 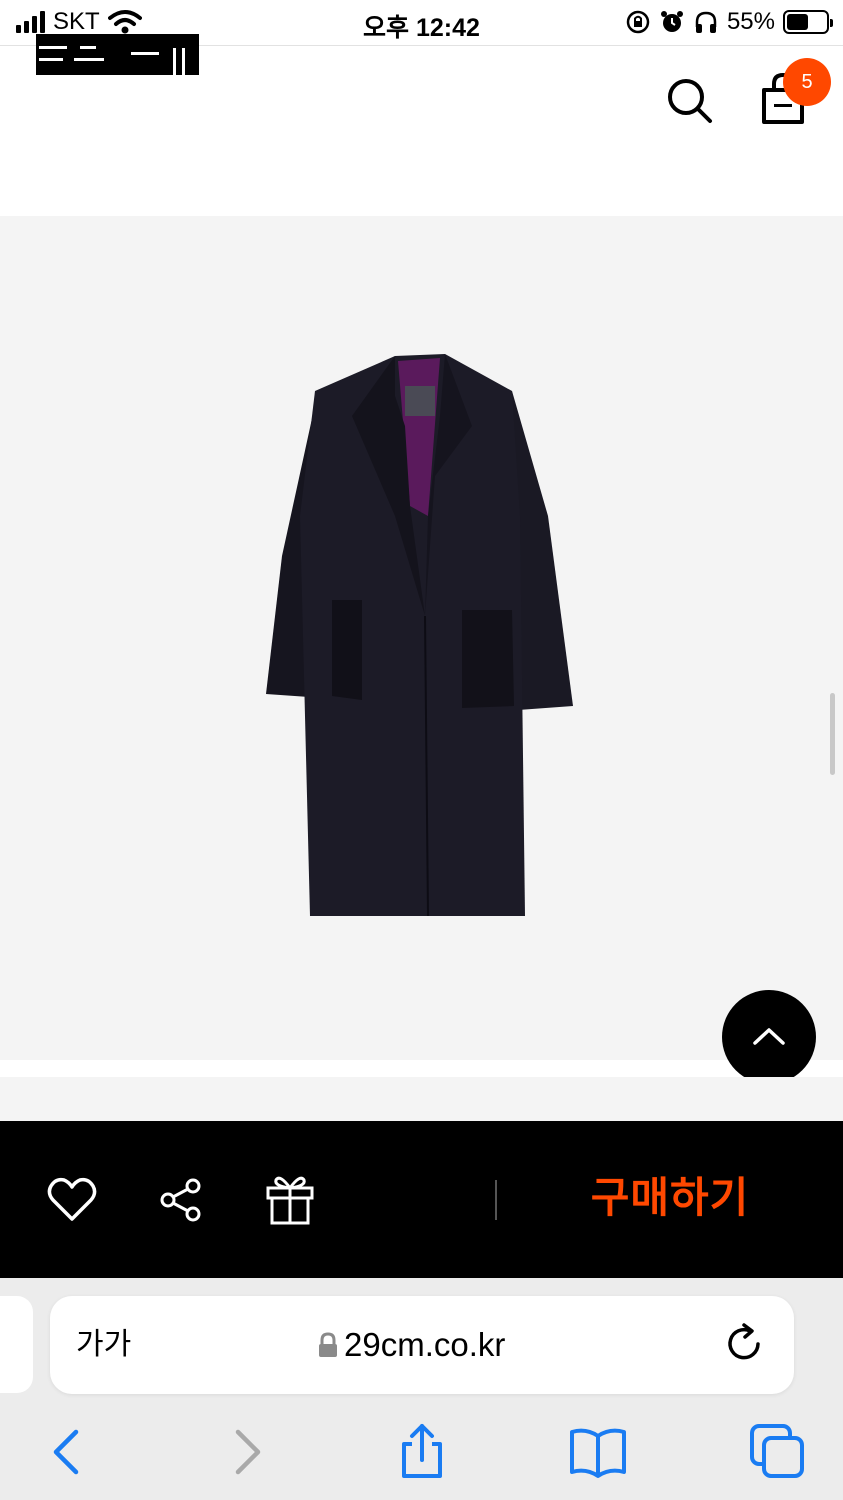 I want to click on like-button, so click(x=72, y=1200).